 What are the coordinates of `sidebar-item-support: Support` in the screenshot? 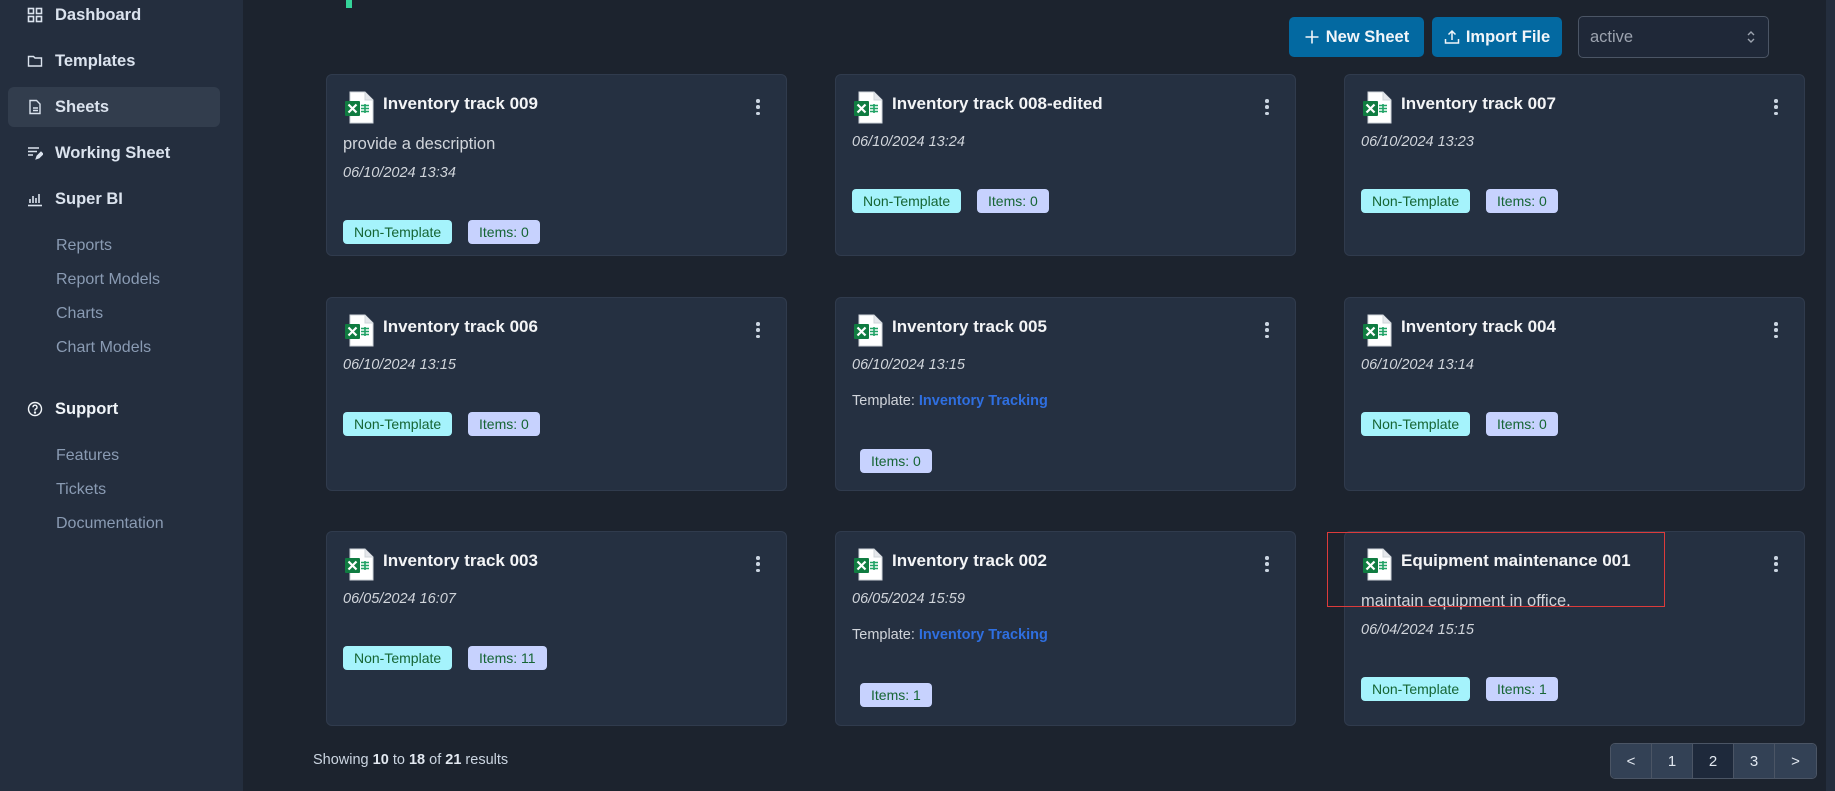 It's located at (114, 409).